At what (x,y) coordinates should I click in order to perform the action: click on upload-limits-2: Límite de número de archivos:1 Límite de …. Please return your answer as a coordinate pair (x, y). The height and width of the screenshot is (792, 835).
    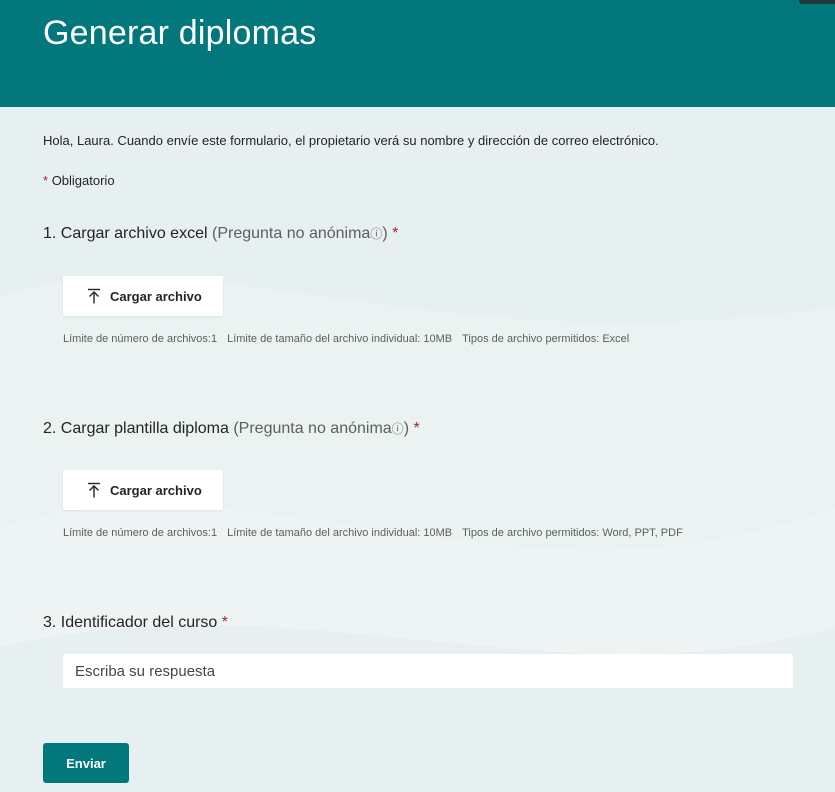
    Looking at the image, I should click on (373, 533).